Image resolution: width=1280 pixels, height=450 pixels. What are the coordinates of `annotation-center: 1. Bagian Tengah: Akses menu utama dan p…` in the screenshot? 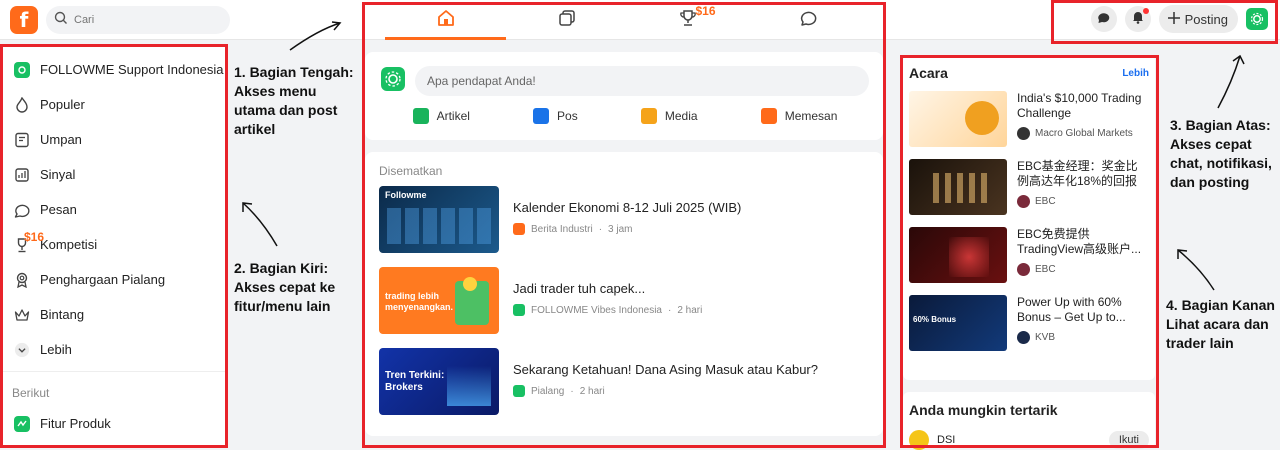 It's located at (294, 100).